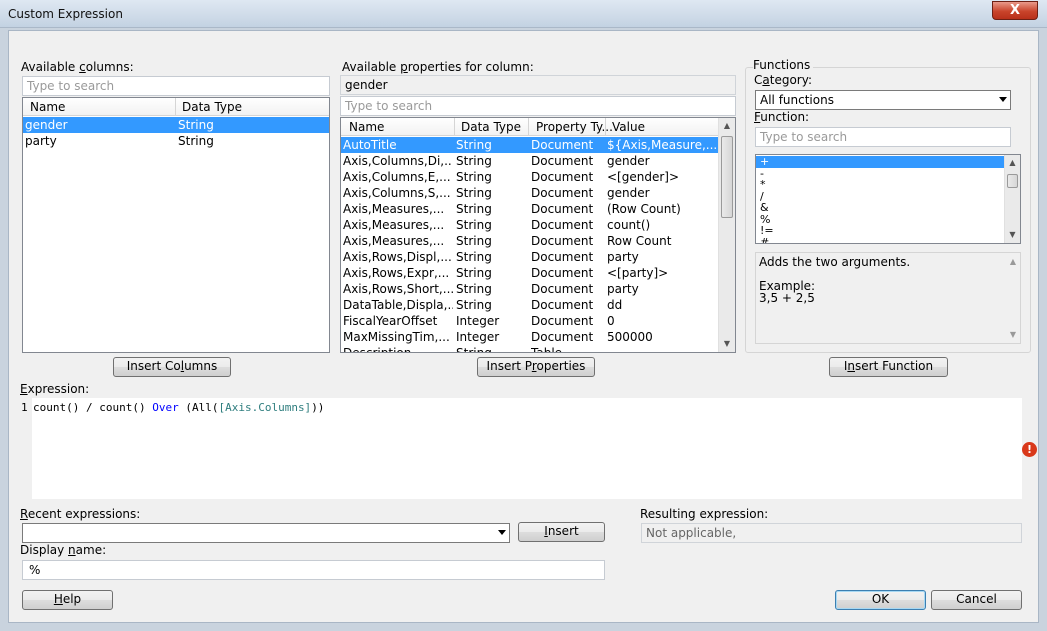  I want to click on prop-header-type: Data Type, so click(491, 127).